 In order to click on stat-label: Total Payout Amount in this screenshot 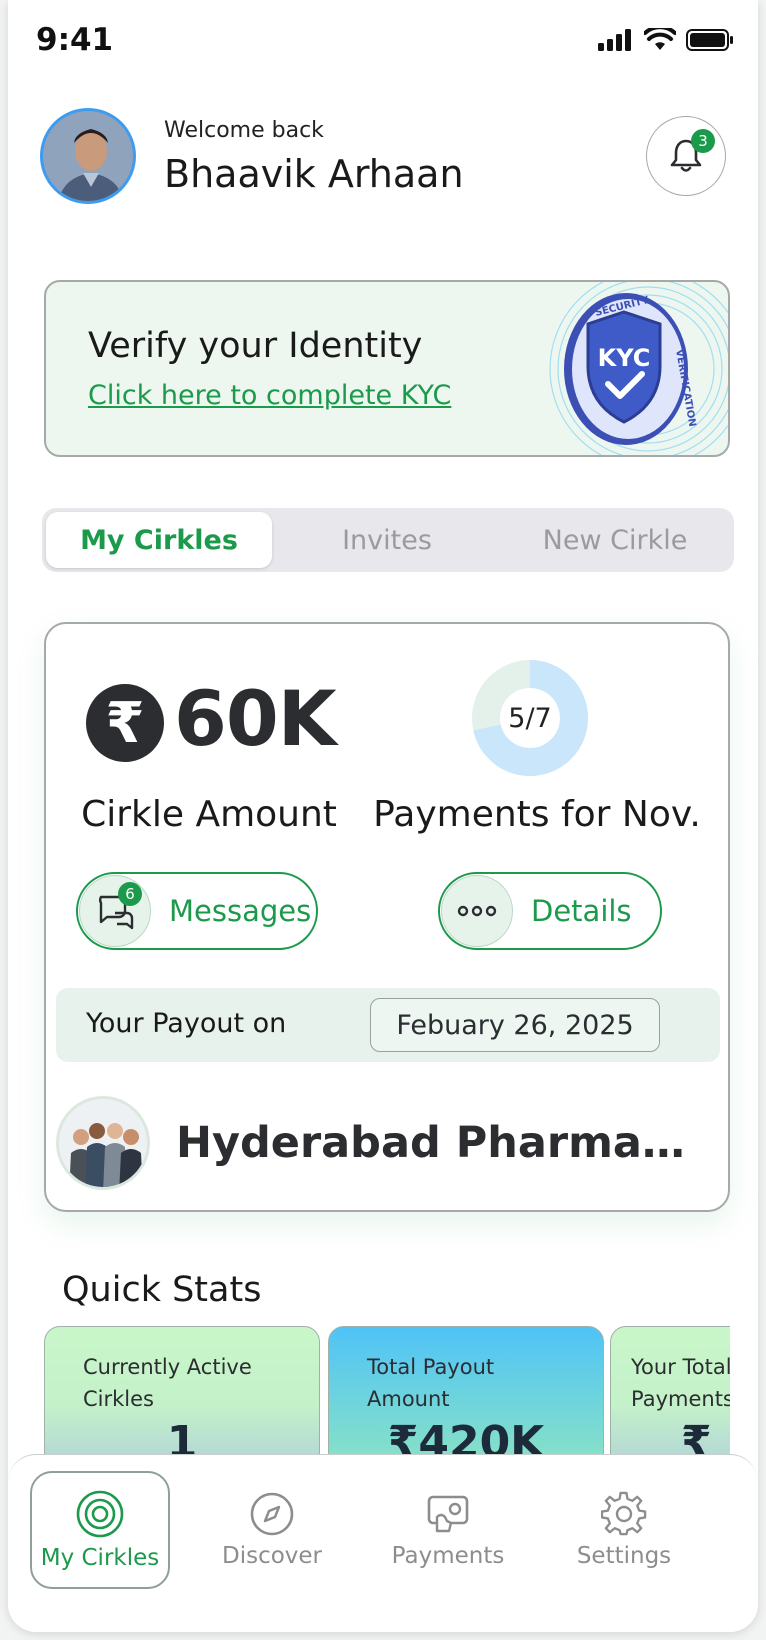, I will do `click(431, 1383)`.